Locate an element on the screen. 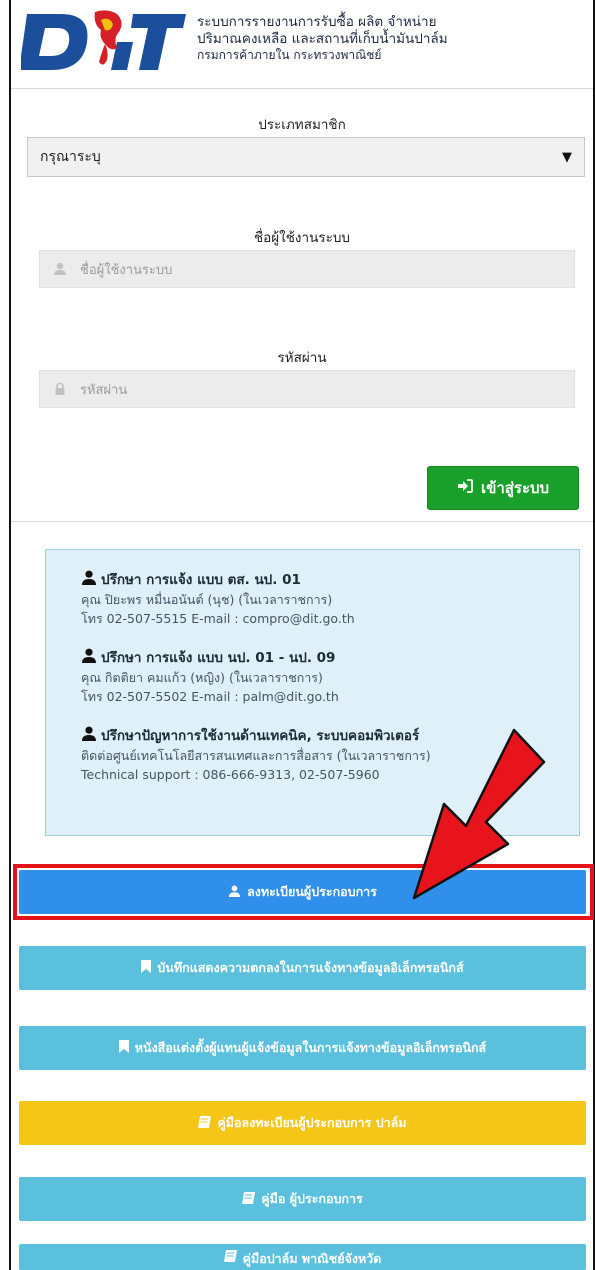 This screenshot has height=1270, width=595. member-type-label: ประเภทสมาชิก is located at coordinates (302, 125).